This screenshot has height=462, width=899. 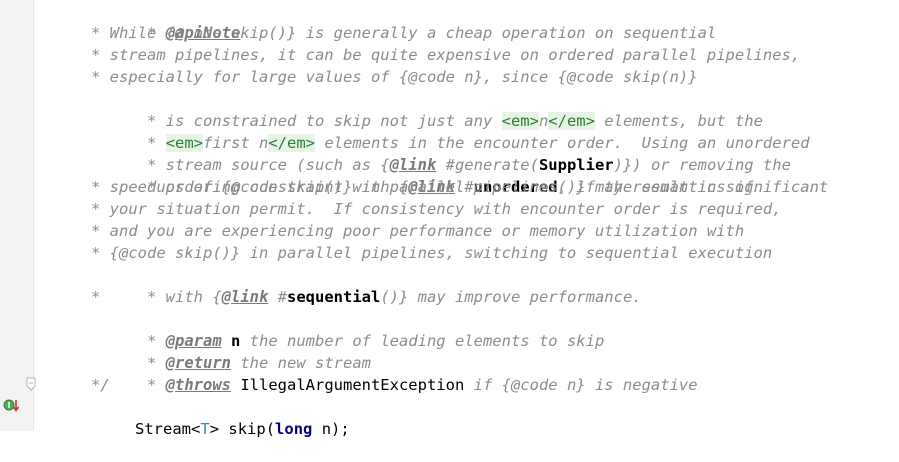 I want to click on svg-text: I, so click(x=9, y=405).